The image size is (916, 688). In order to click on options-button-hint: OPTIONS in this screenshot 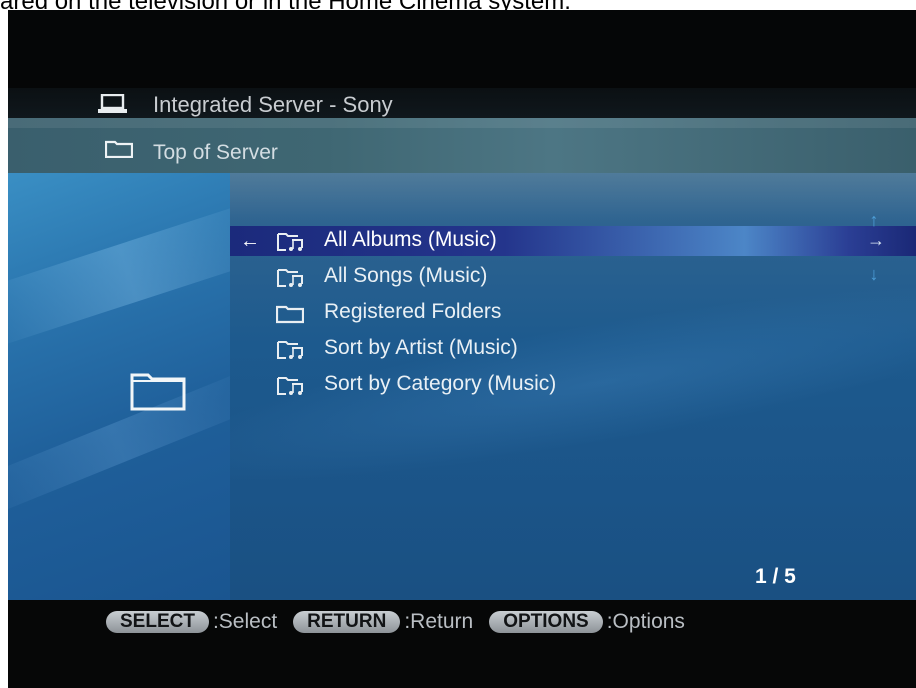, I will do `click(546, 622)`.